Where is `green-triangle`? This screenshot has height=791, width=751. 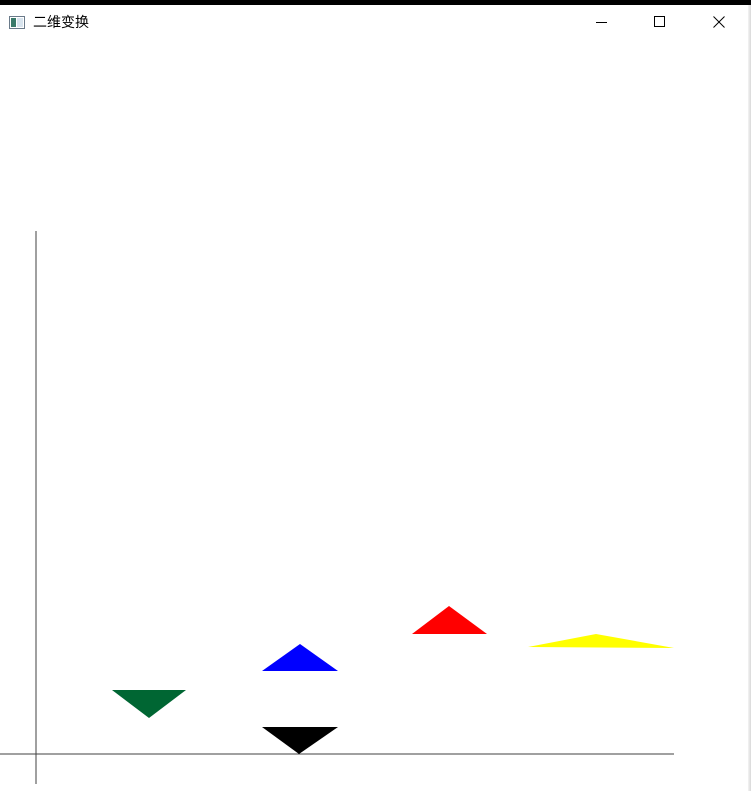 green-triangle is located at coordinates (149, 704).